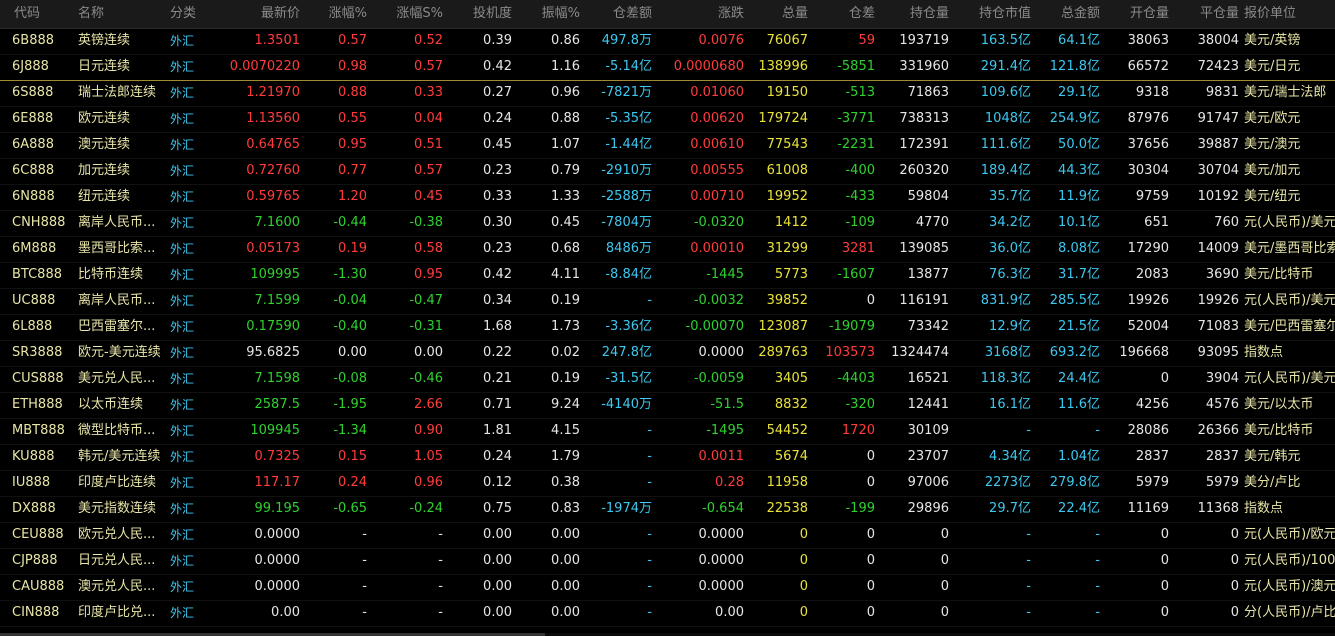 This screenshot has width=1335, height=636. What do you see at coordinates (924, 66) in the screenshot?
I see `cell-oi: 331960` at bounding box center [924, 66].